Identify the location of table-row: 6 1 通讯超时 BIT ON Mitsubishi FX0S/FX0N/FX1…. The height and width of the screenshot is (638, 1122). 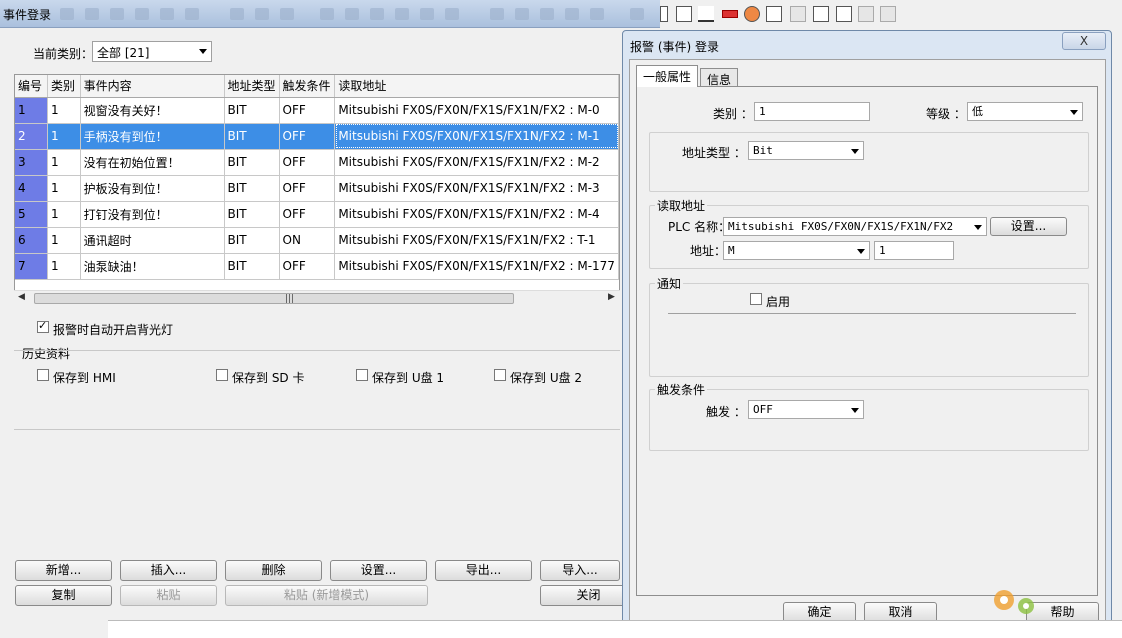
(317, 240).